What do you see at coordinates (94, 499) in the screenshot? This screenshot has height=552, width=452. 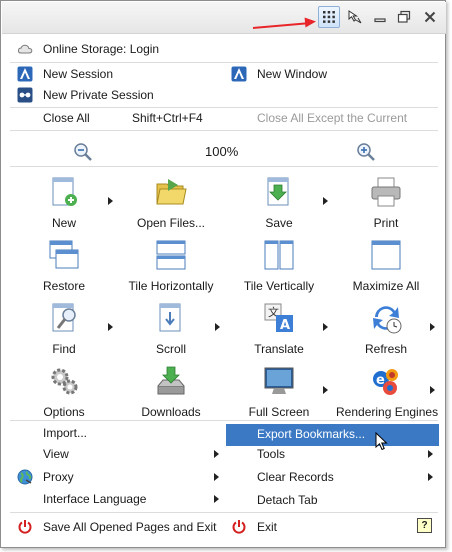 I see `interface-language-item: Interface Language` at bounding box center [94, 499].